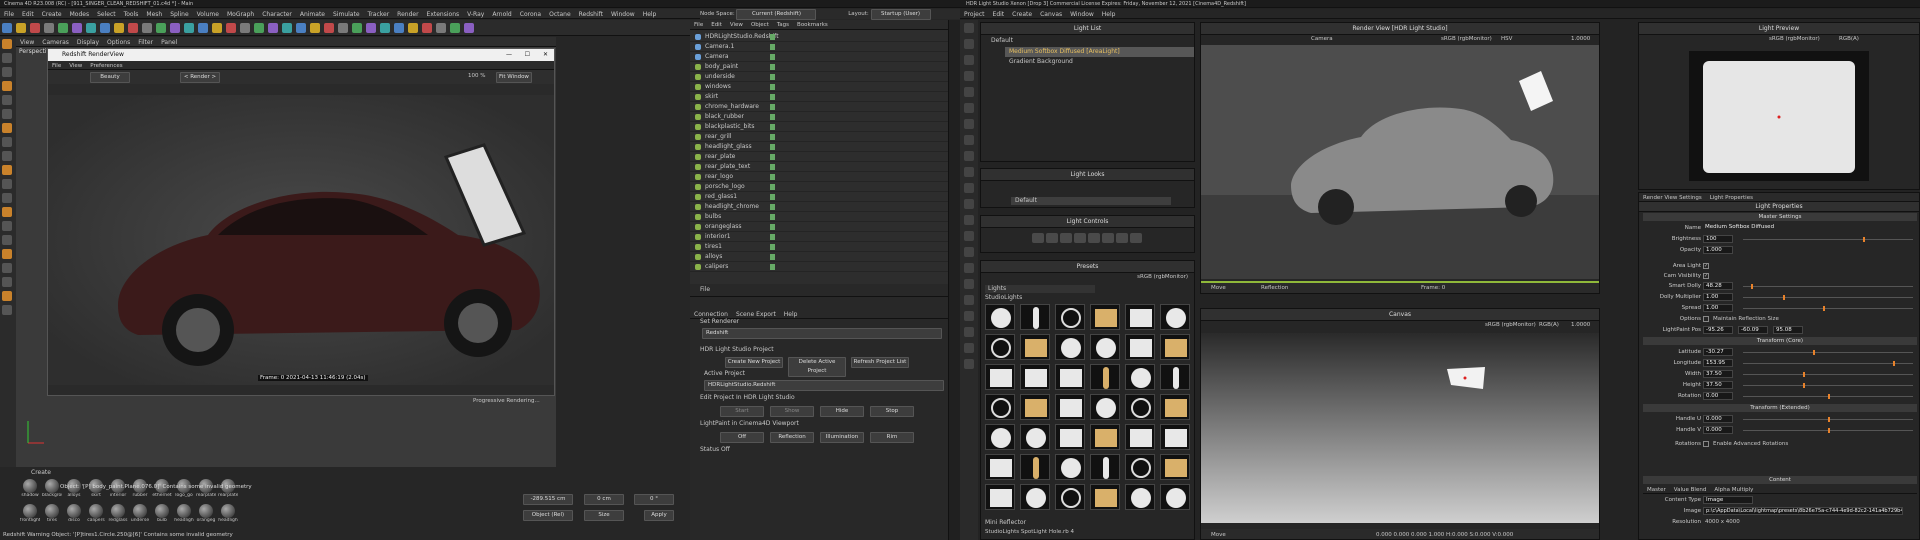  What do you see at coordinates (736, 24) in the screenshot?
I see `obj-menu-view: View` at bounding box center [736, 24].